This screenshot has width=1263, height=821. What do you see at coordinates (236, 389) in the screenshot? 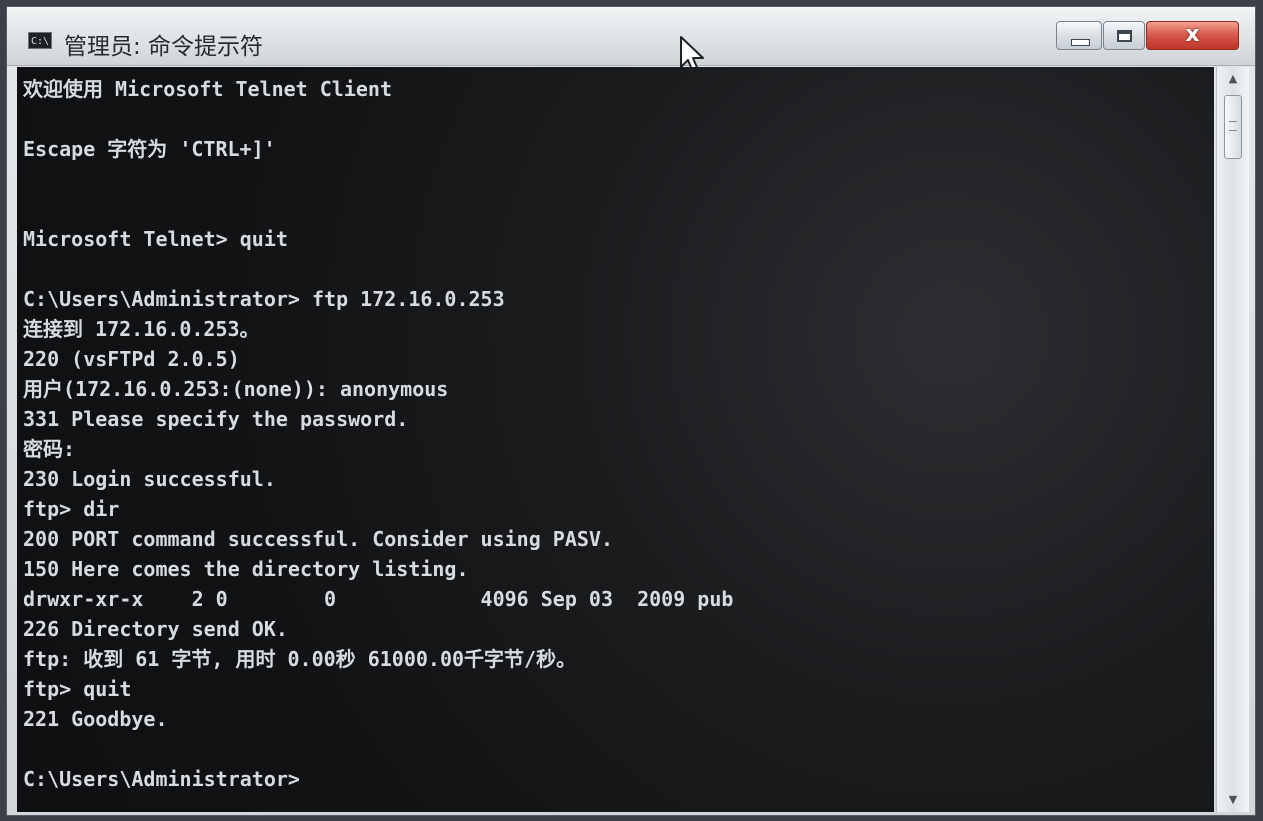
I see `console-line: 用户(172.16.0.253:(none)): anonymous` at bounding box center [236, 389].